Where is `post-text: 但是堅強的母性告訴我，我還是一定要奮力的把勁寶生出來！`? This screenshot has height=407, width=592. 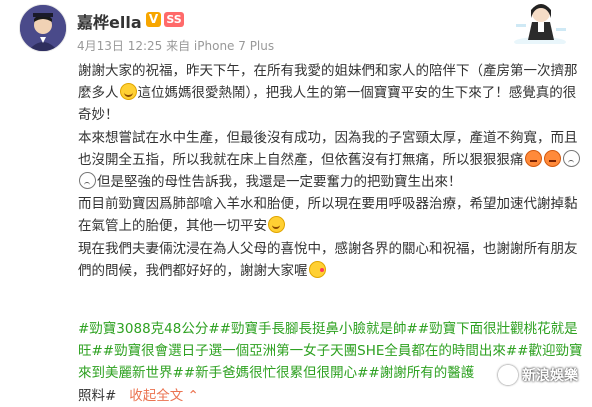 post-text: 但是堅強的母性告訴我，我還是一定要奮力的把勁寶生出來！ is located at coordinates (279, 182).